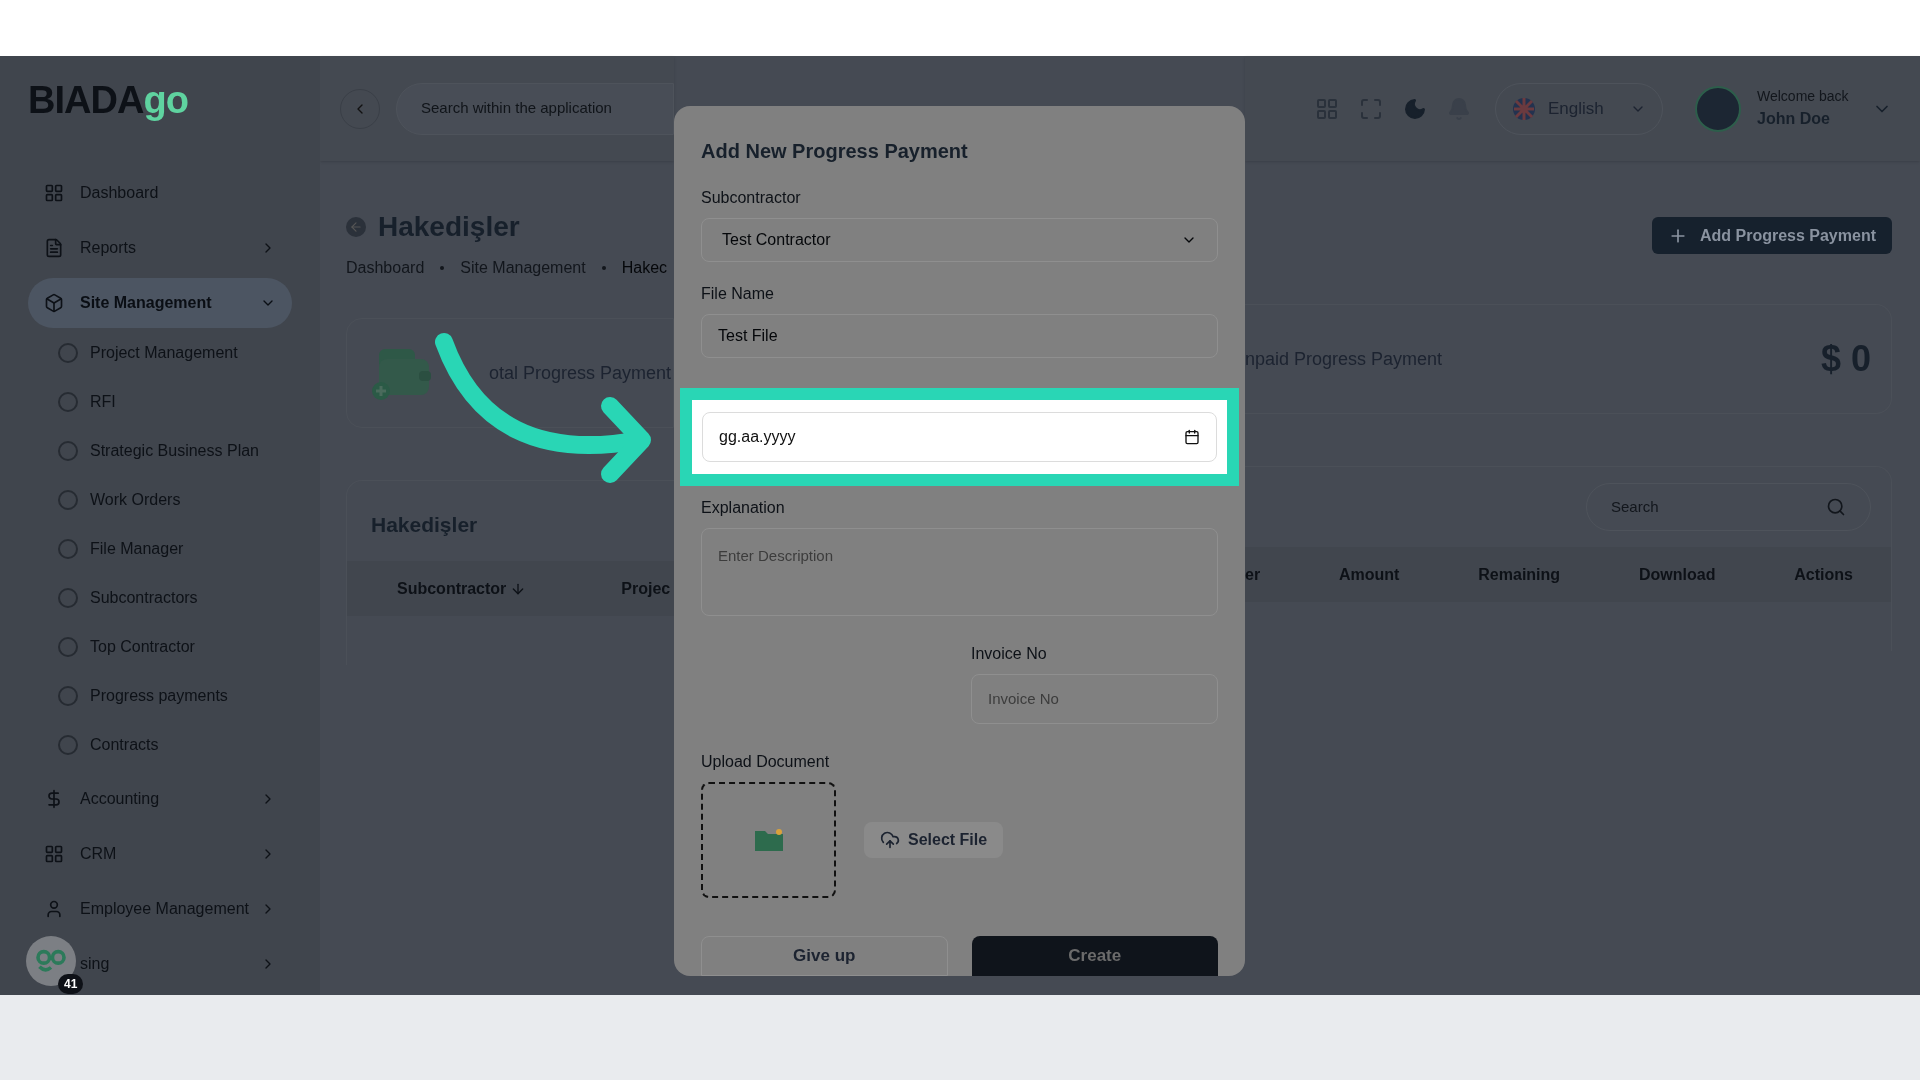 The height and width of the screenshot is (1080, 1920). What do you see at coordinates (1094, 956) in the screenshot?
I see `create-button: Create` at bounding box center [1094, 956].